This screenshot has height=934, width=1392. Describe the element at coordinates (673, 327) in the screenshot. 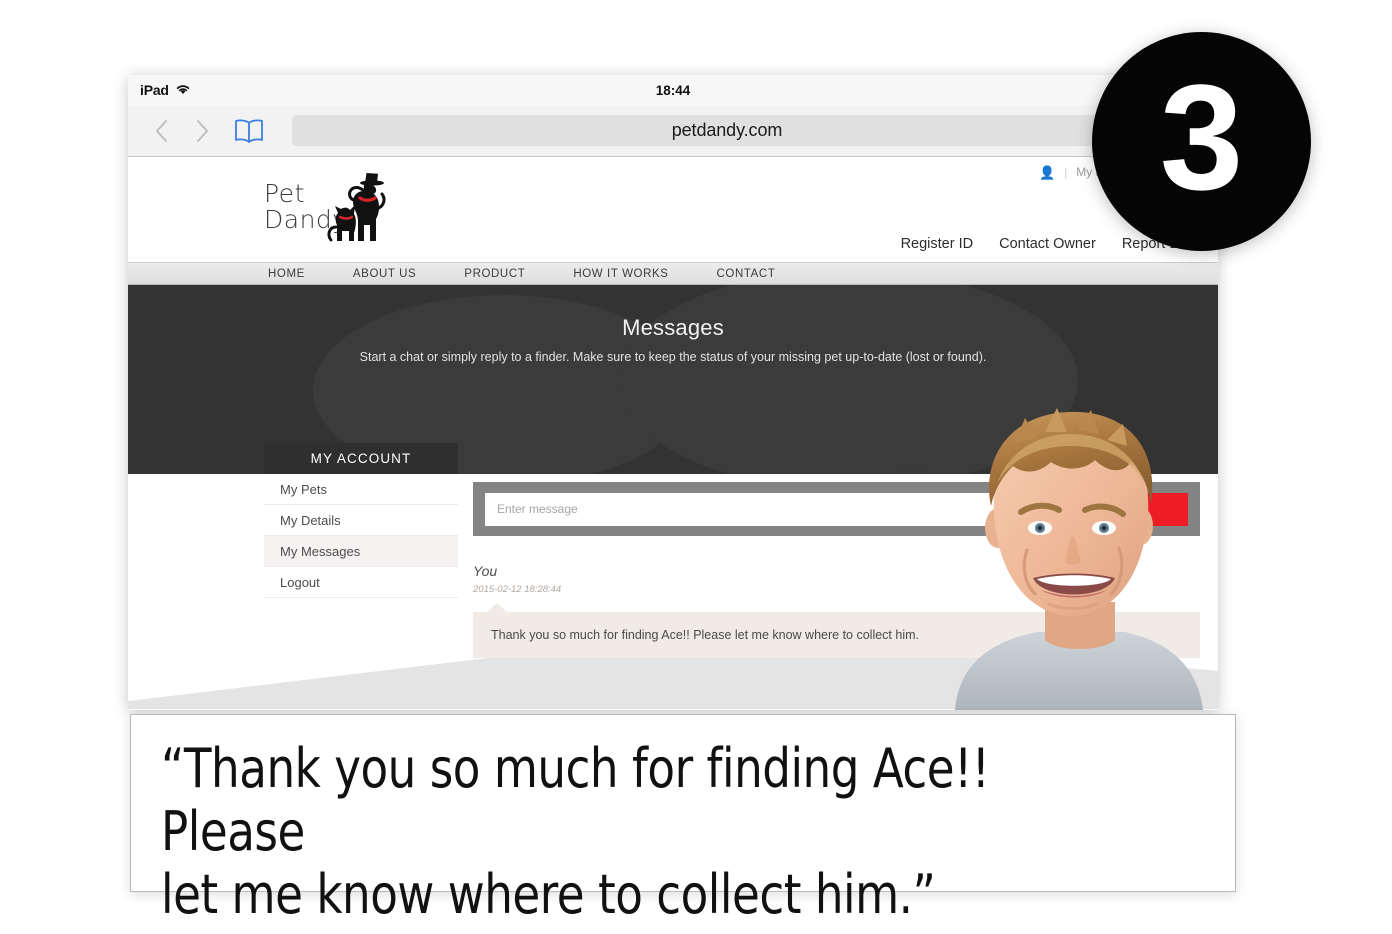

I see `hero-title: Messages` at that location.